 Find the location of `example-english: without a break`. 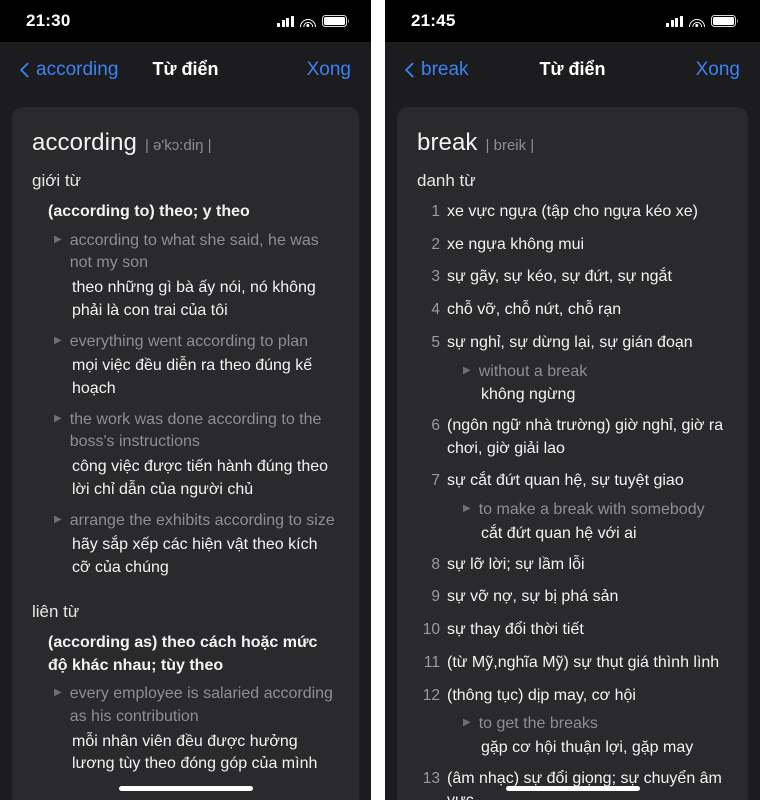

example-english: without a break is located at coordinates (533, 371).